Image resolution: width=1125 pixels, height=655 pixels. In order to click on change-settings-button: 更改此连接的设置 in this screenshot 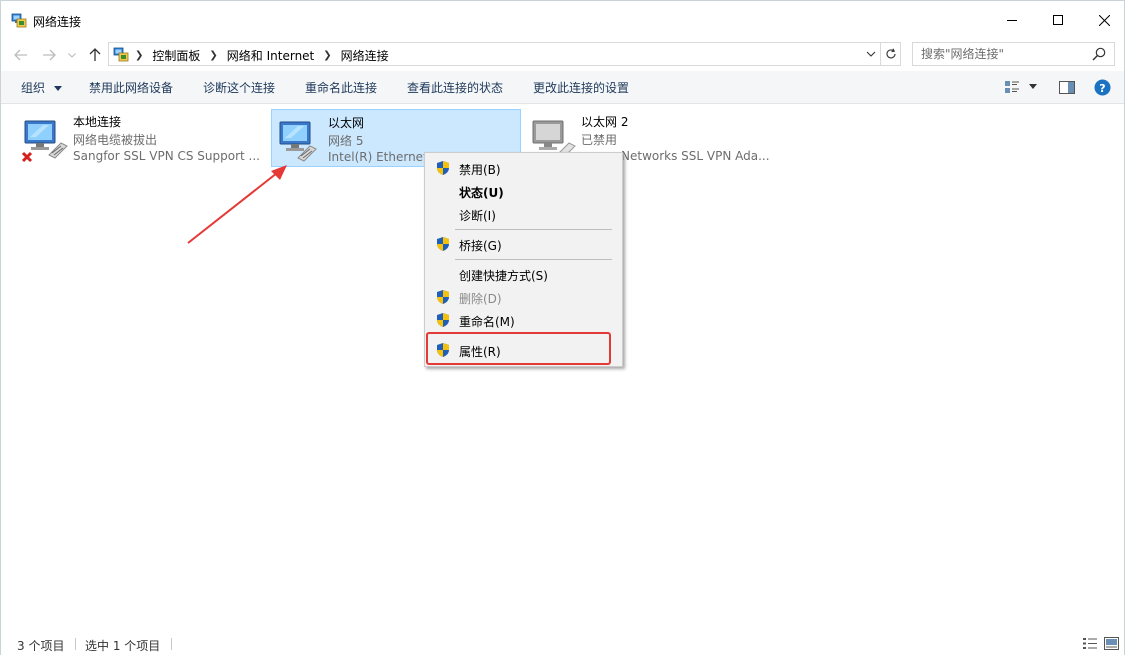, I will do `click(581, 87)`.